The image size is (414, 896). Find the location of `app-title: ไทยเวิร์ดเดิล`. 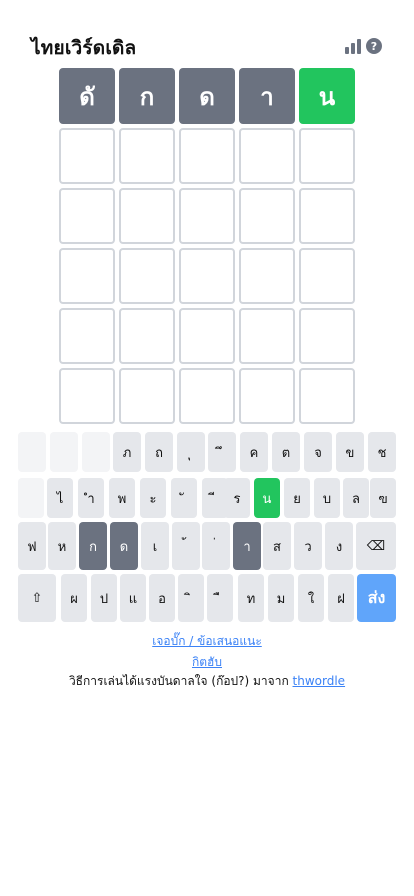

app-title: ไทยเวิร์ดเดิล is located at coordinates (84, 48).